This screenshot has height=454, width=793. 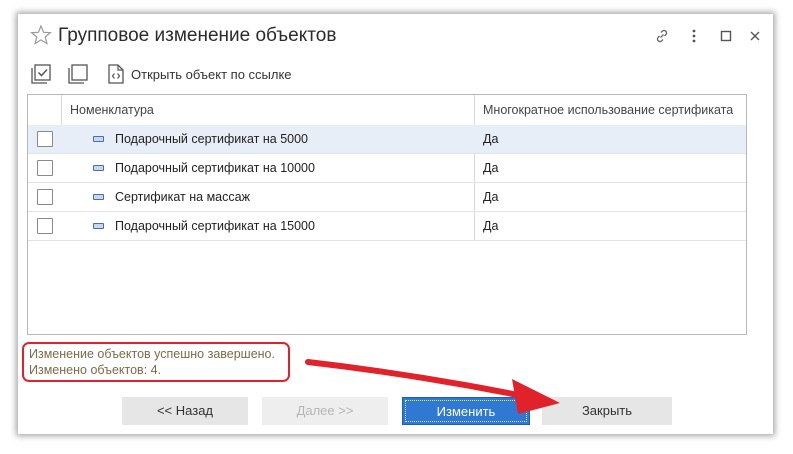 I want to click on window-title: Групповое изменение объектов, so click(x=197, y=35).